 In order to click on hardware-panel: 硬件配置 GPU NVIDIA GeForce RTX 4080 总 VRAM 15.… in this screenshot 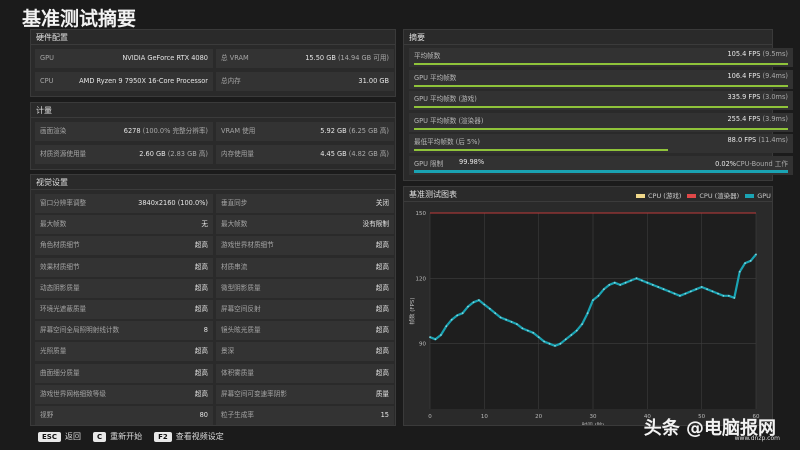, I will do `click(213, 63)`.